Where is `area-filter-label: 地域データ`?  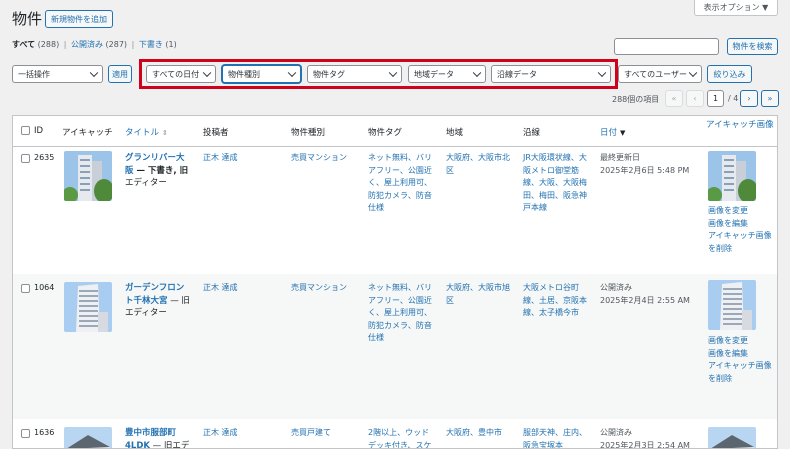 area-filter-label: 地域データ is located at coordinates (434, 74).